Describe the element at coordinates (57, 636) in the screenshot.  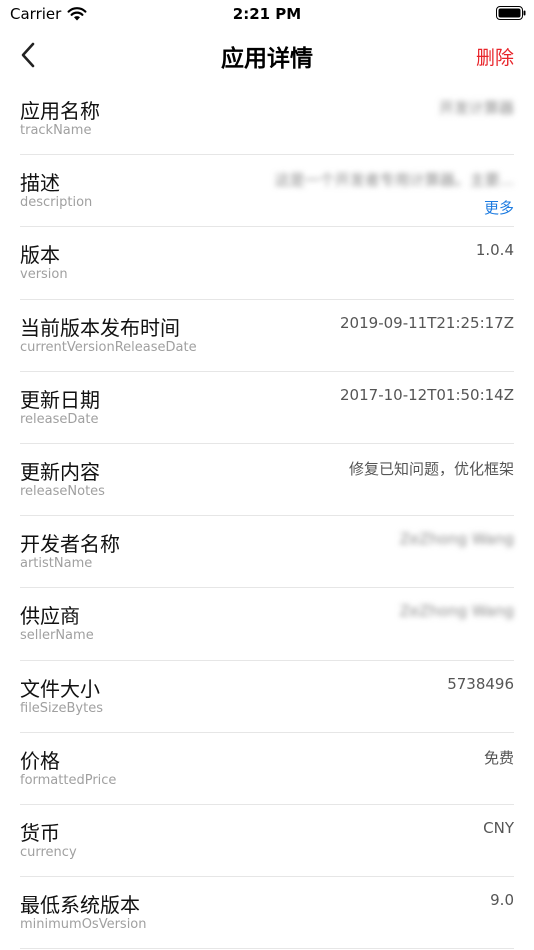
I see `row-key: sellerName` at that location.